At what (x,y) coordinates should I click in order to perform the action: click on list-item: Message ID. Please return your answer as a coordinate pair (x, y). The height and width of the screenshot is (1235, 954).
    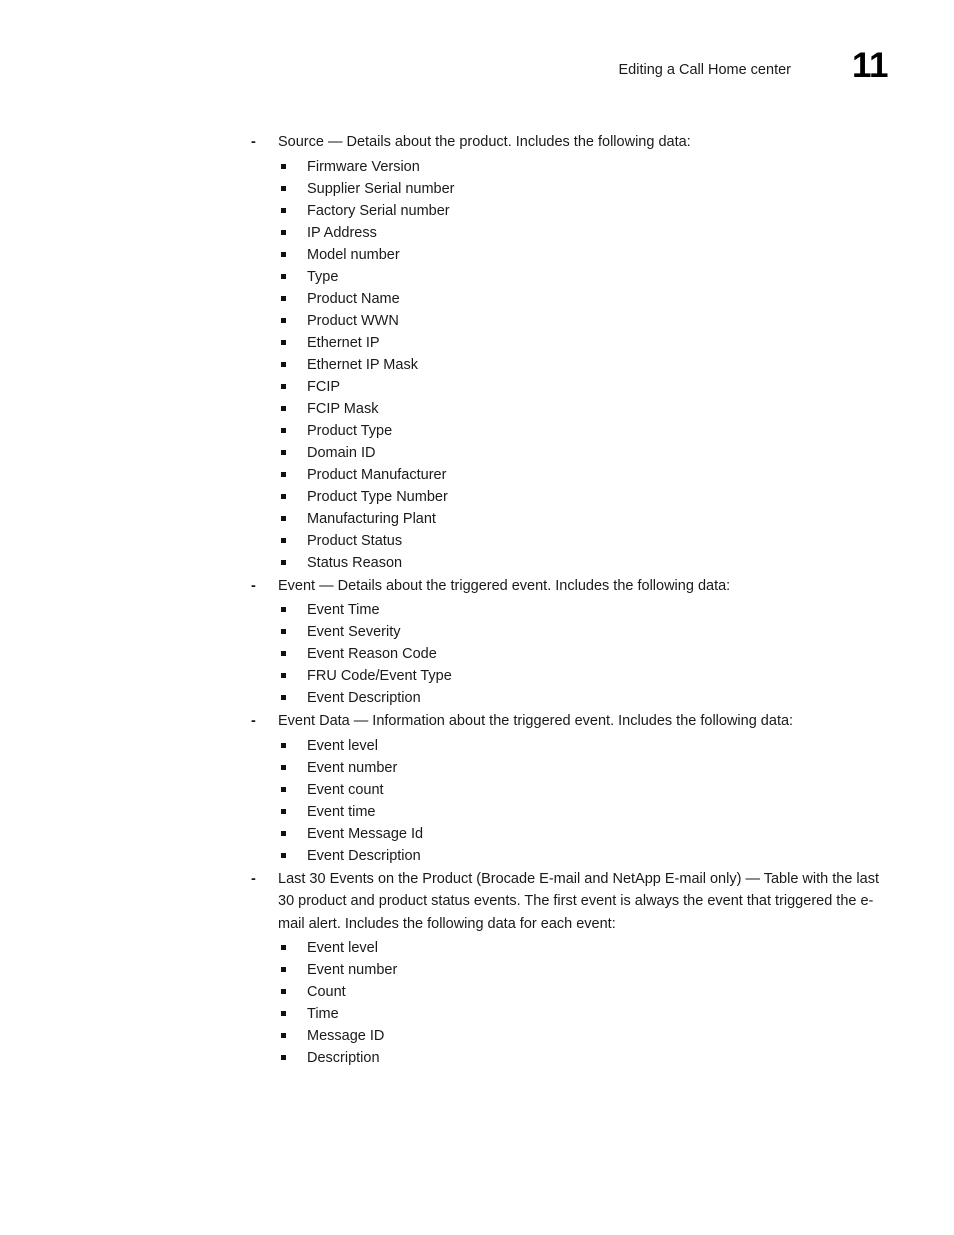
    Looking at the image, I should click on (571, 1036).